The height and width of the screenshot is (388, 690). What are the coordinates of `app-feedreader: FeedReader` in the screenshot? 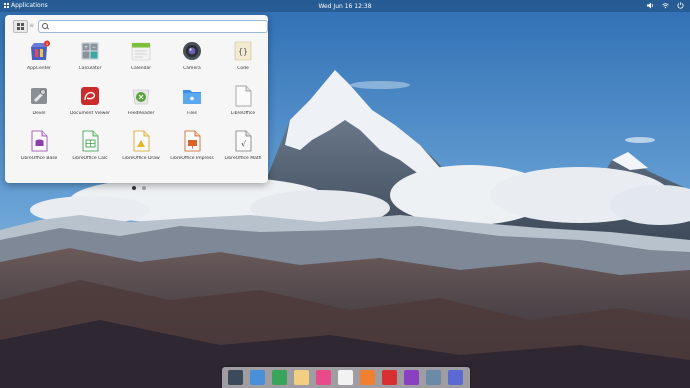 It's located at (141, 103).